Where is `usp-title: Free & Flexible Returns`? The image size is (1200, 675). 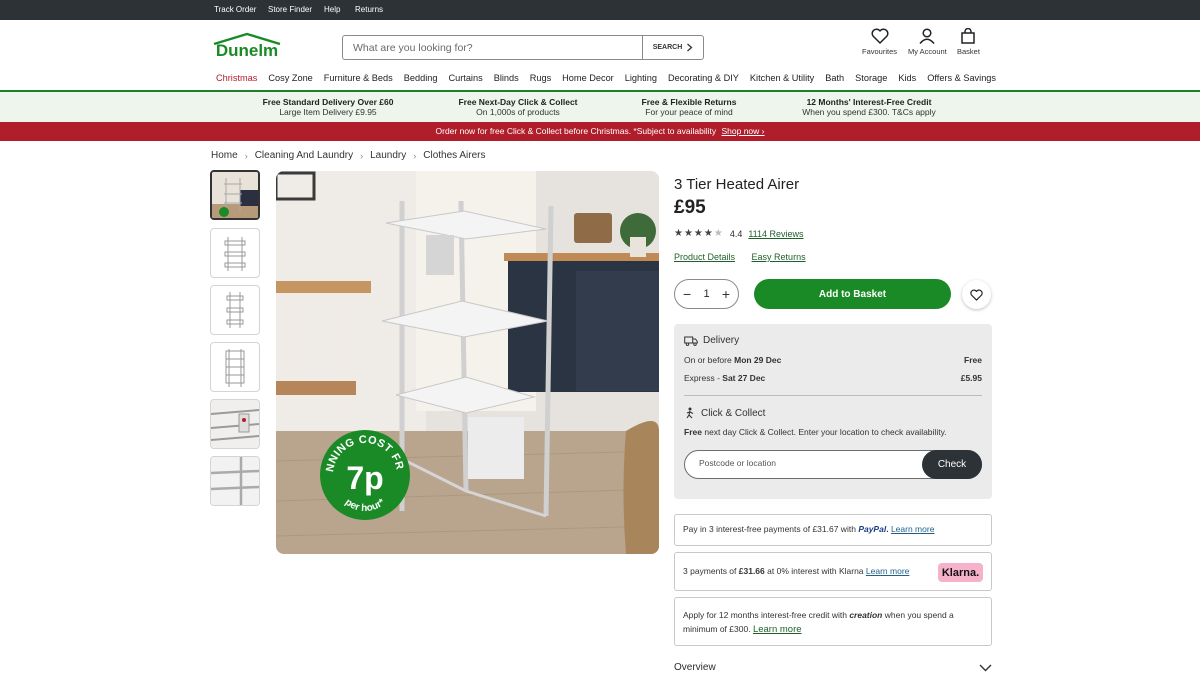
usp-title: Free & Flexible Returns is located at coordinates (689, 102).